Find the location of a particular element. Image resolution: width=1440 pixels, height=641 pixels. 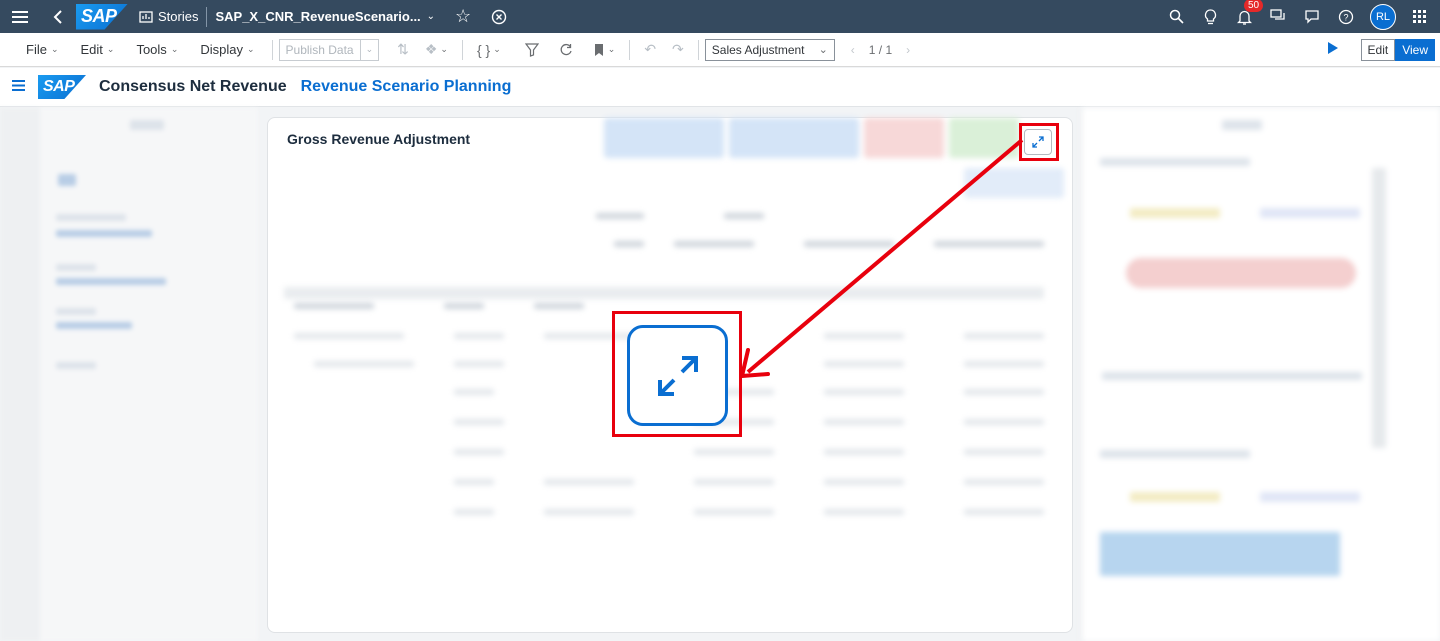

menu-tools-label: Tools is located at coordinates (151, 49).